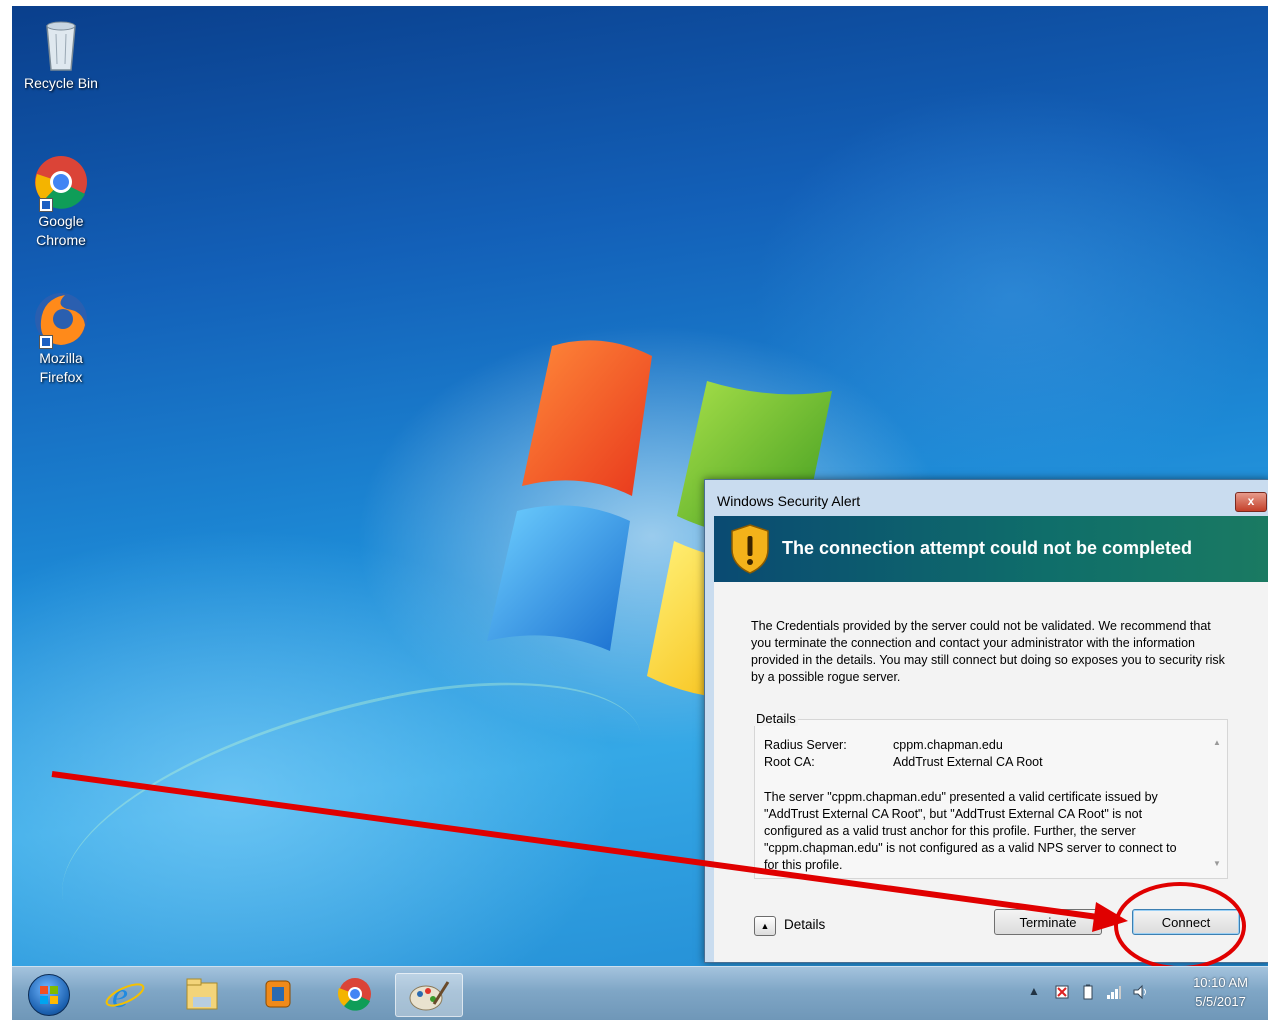  Describe the element at coordinates (61, 83) in the screenshot. I see `desktop-icon-label: Recycle Bin` at that location.